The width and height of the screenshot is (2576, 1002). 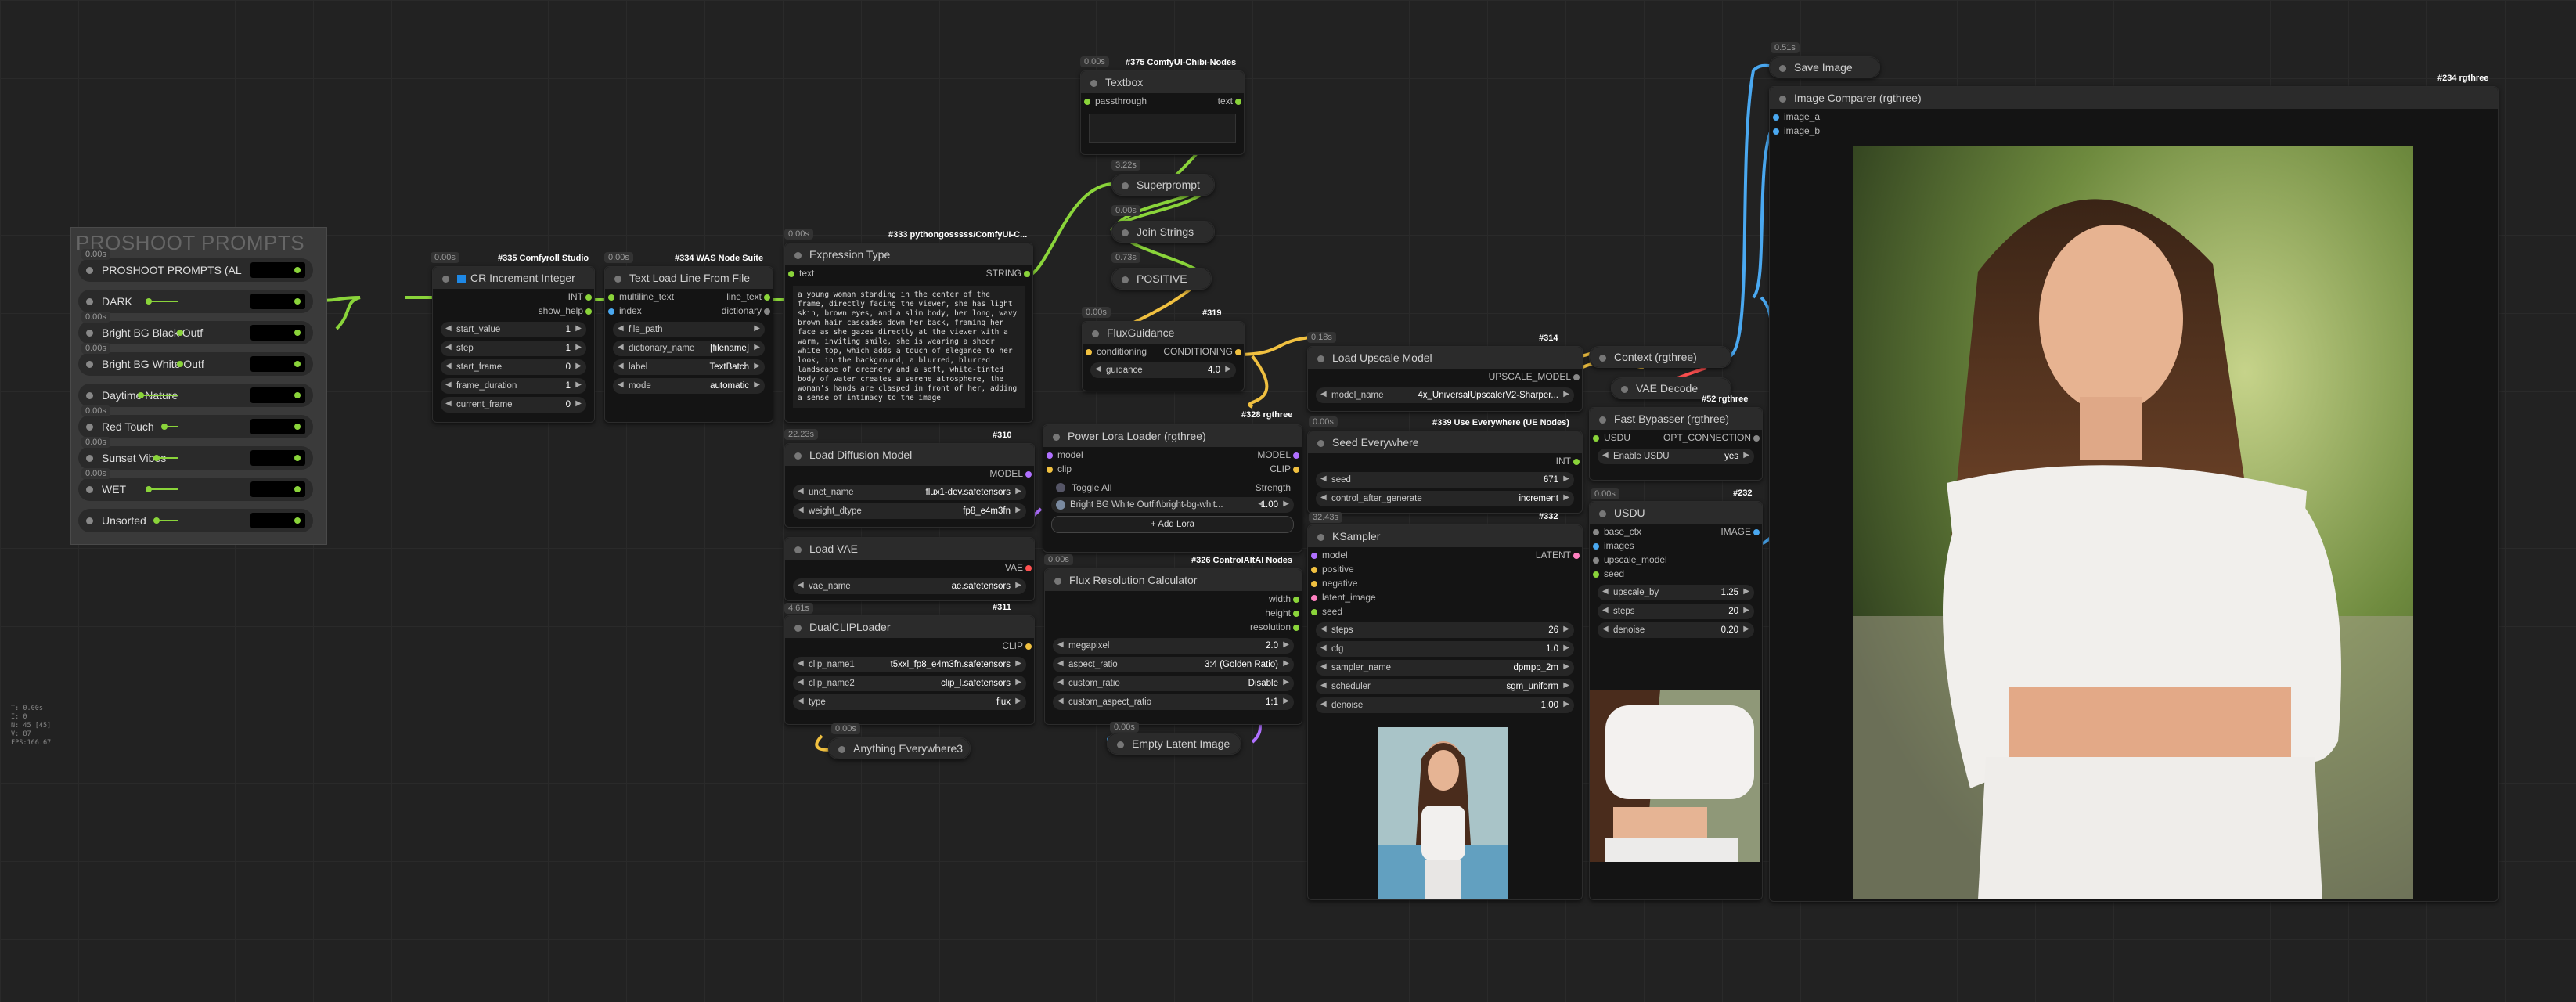 What do you see at coordinates (899, 748) in the screenshot?
I see `anything-everywhere-node: Anything Everywhere3` at bounding box center [899, 748].